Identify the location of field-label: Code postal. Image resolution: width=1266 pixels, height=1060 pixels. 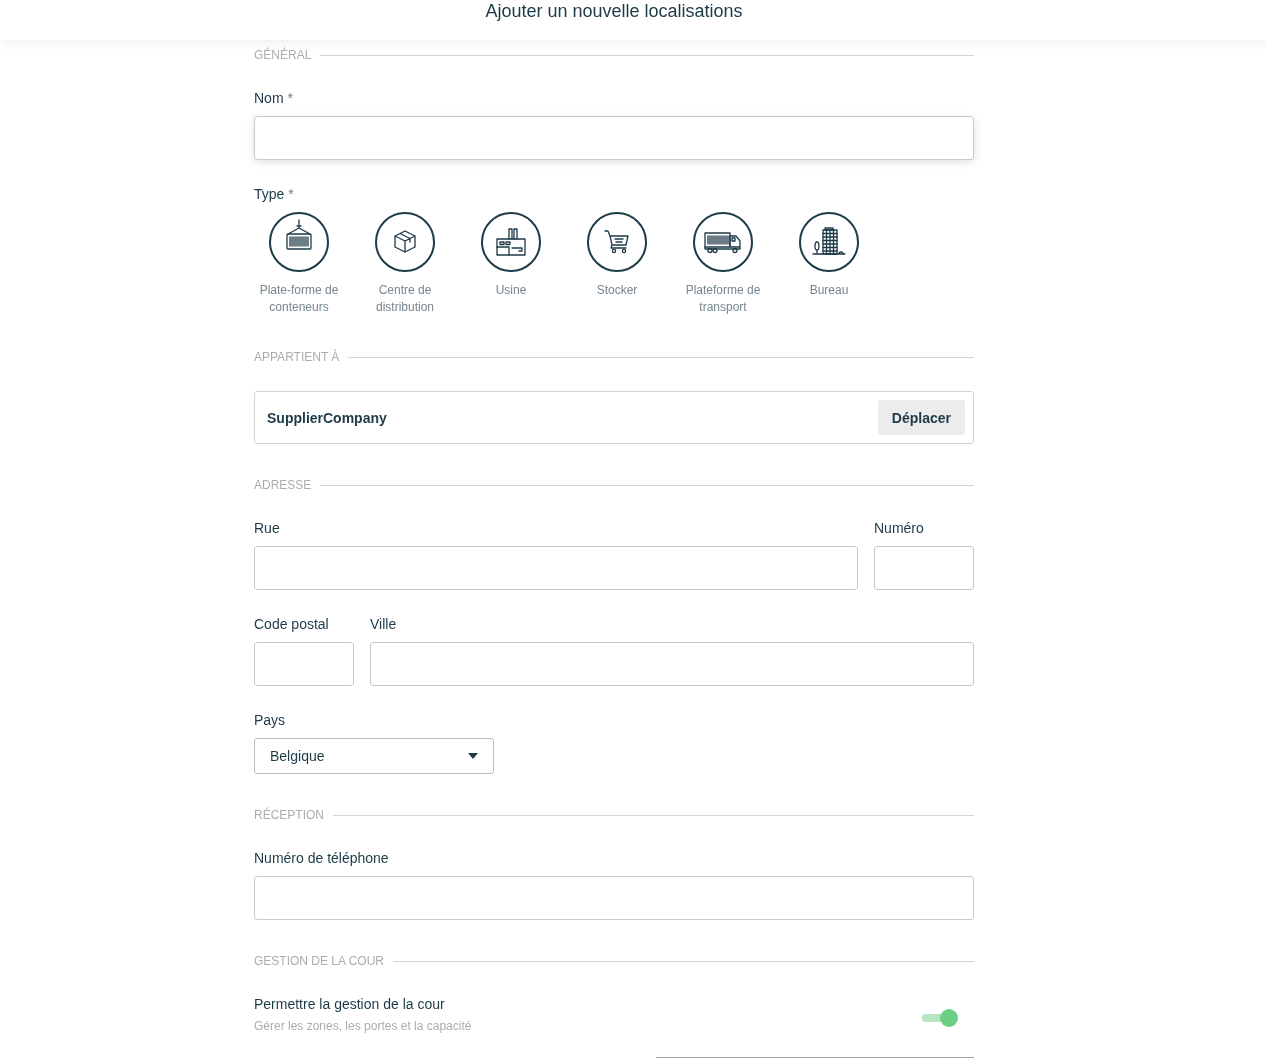
(292, 624).